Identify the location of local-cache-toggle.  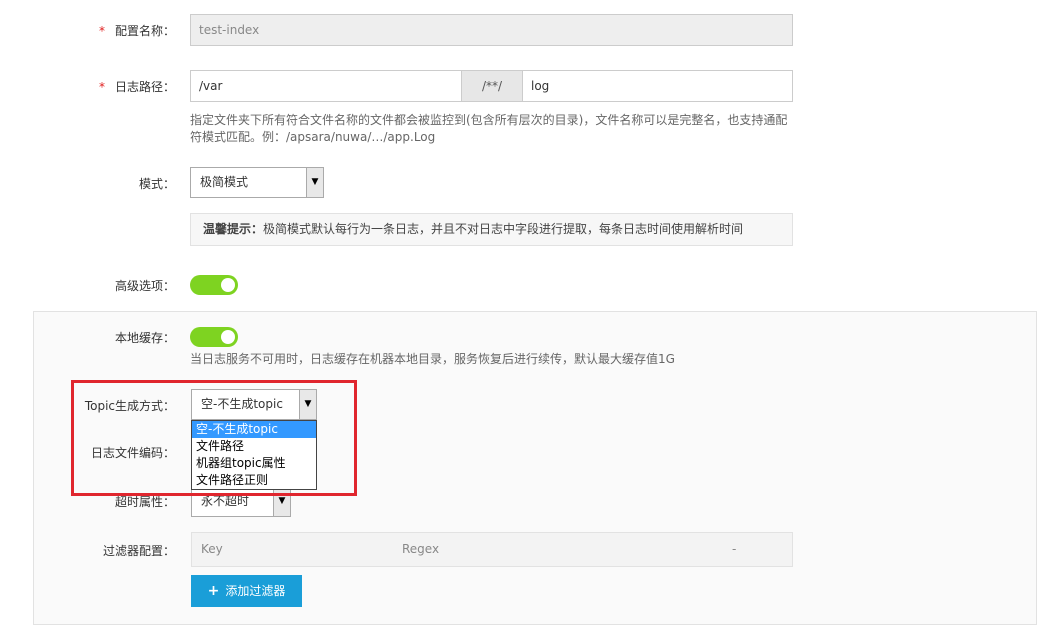
(214, 337).